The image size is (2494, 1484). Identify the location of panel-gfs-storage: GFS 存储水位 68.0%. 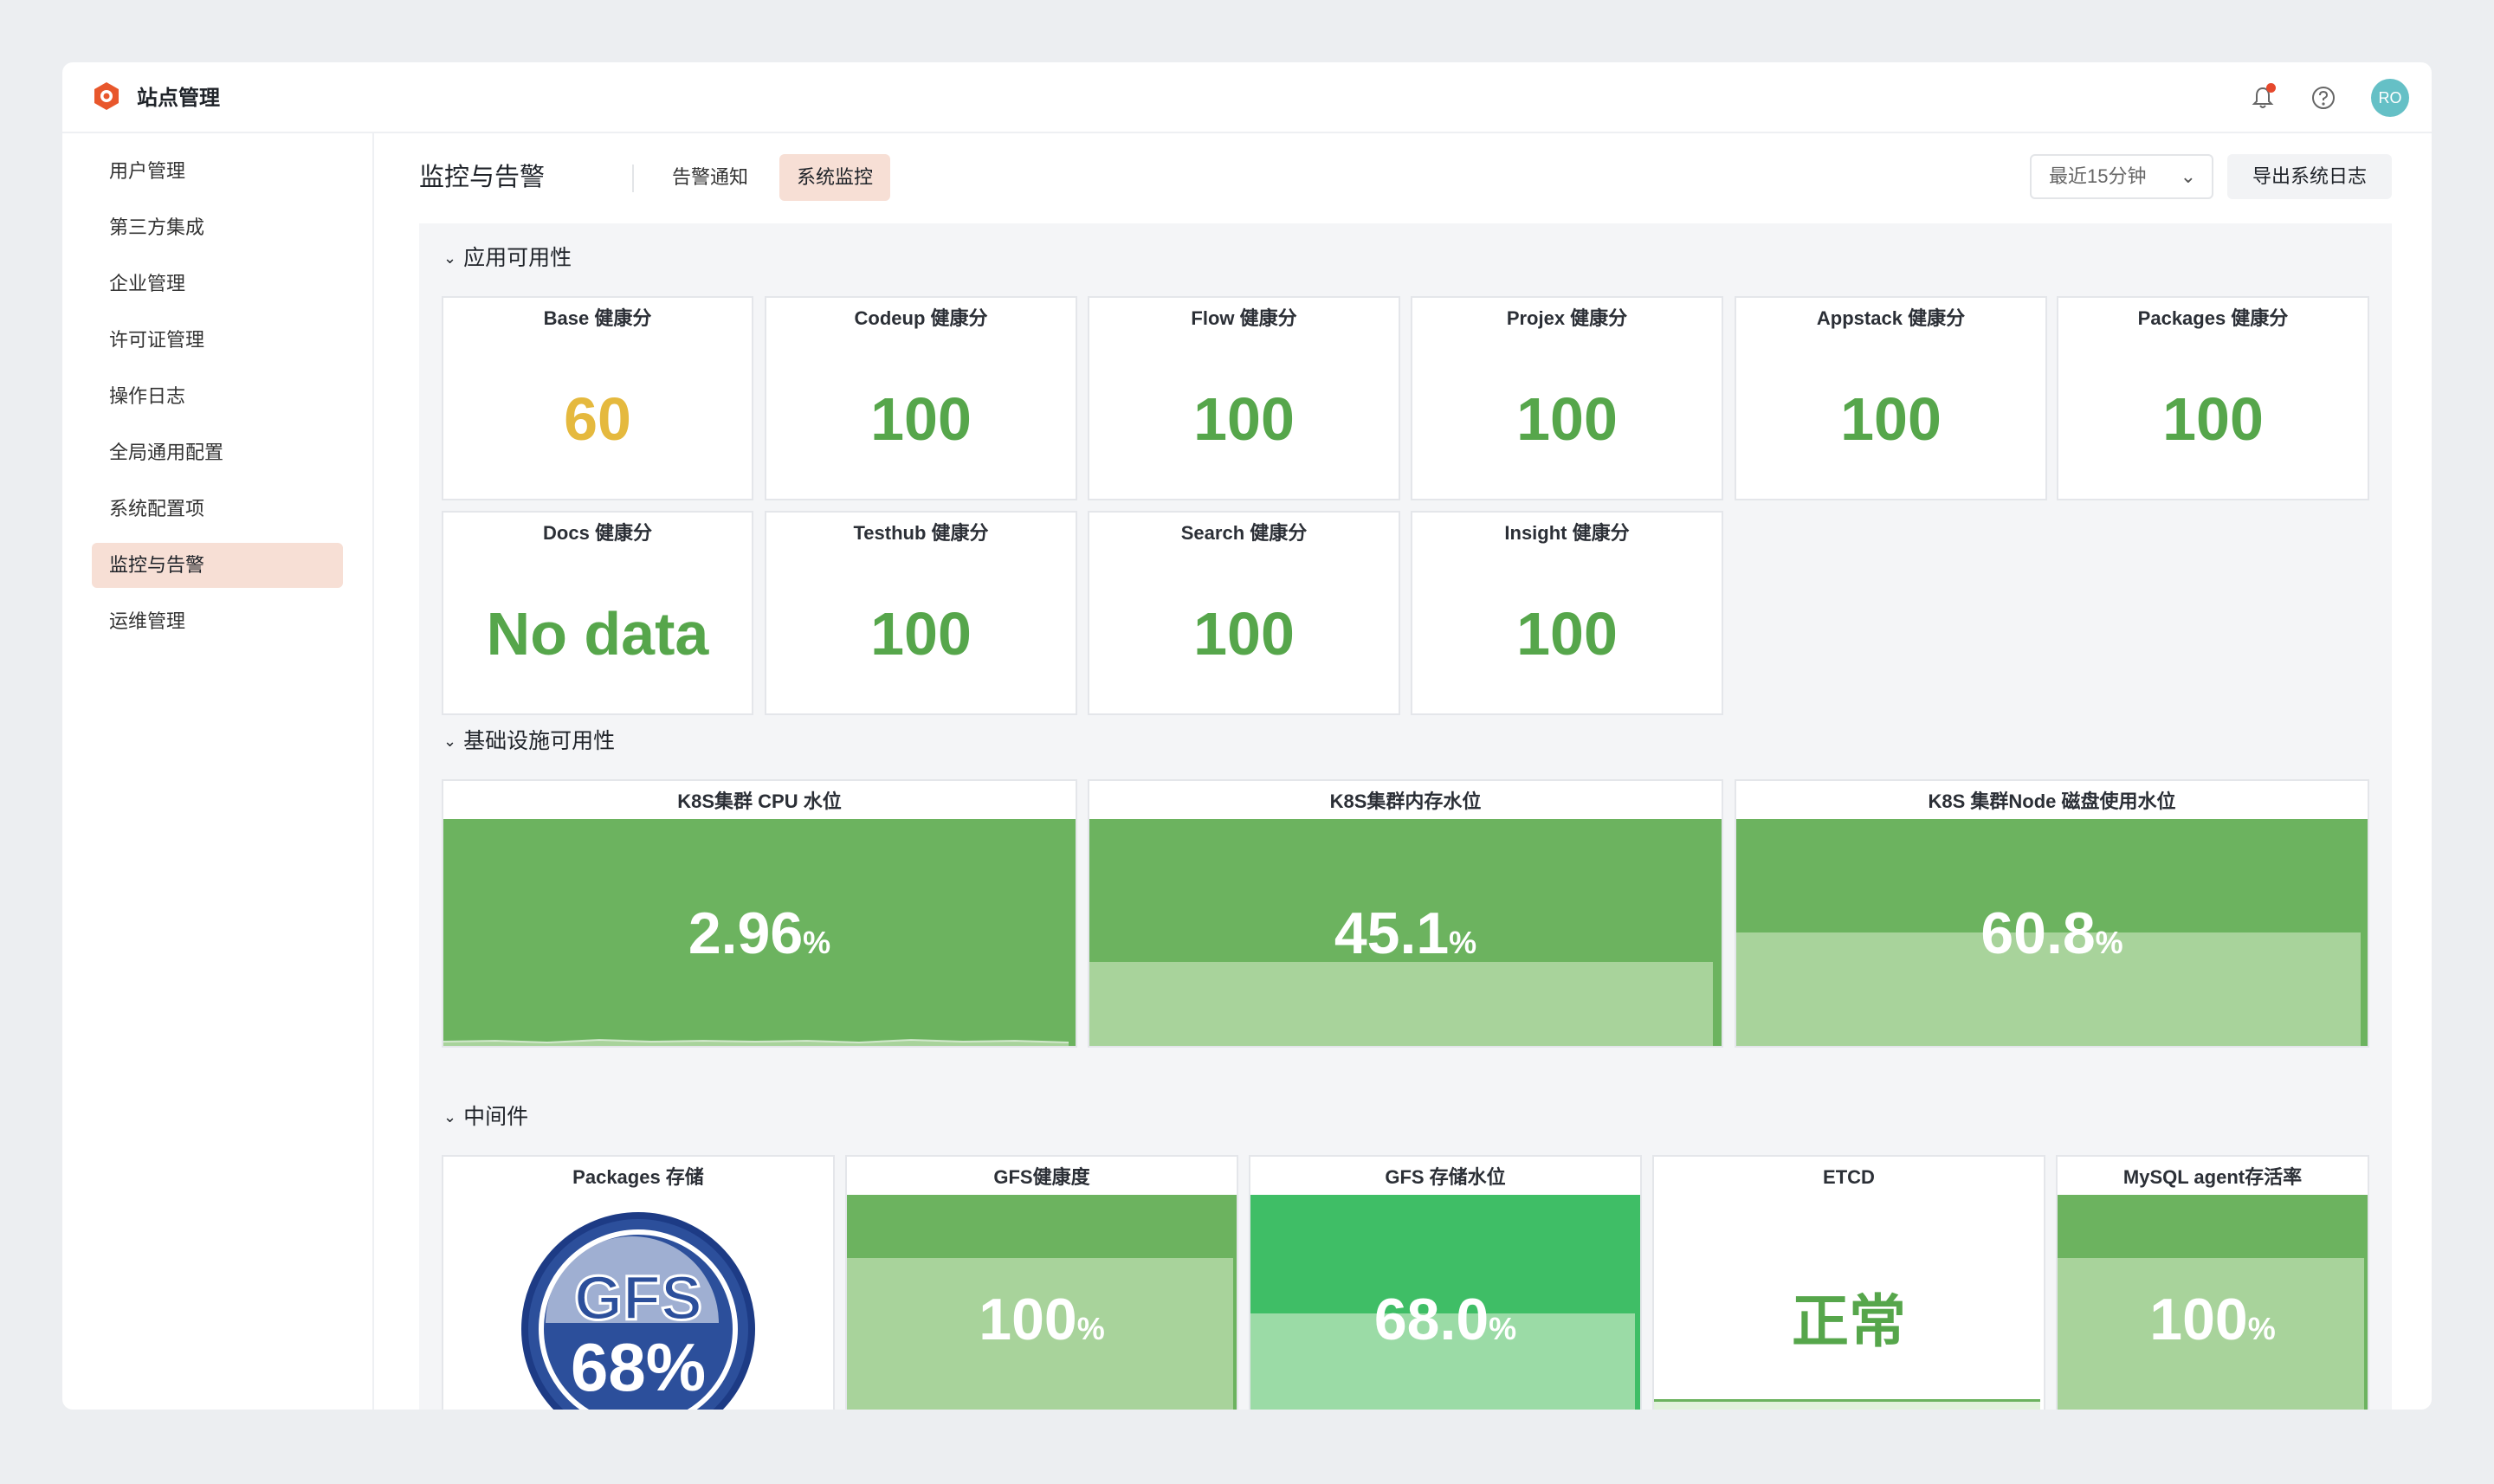
(1445, 1282).